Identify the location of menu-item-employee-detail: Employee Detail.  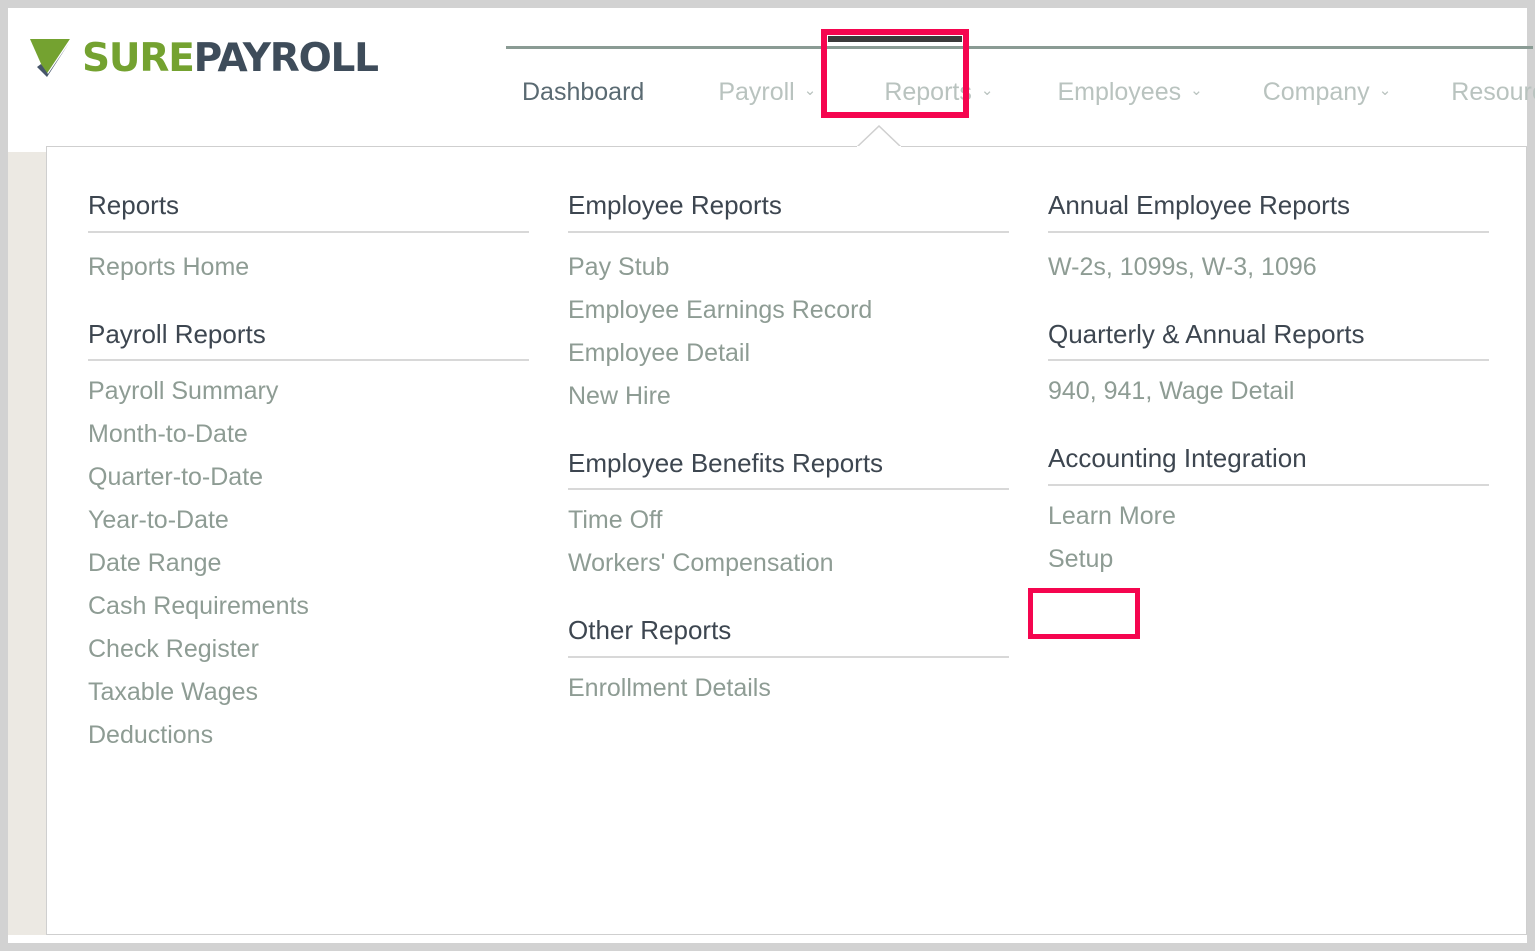
(659, 344).